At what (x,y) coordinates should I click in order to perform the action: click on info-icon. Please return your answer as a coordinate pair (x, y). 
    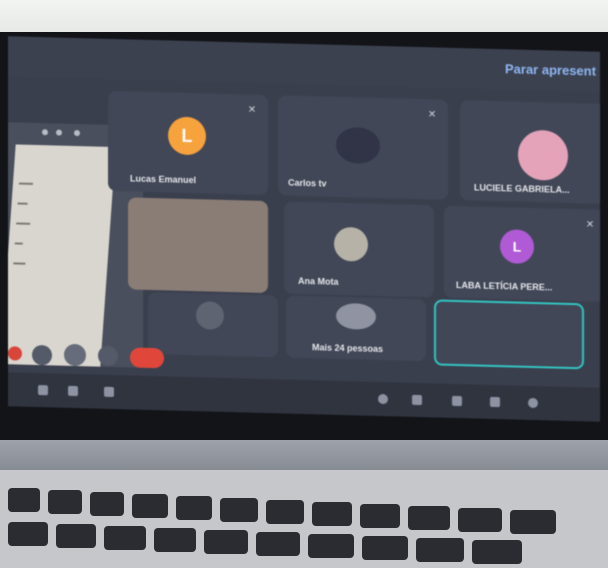
    Looking at the image, I should click on (383, 399).